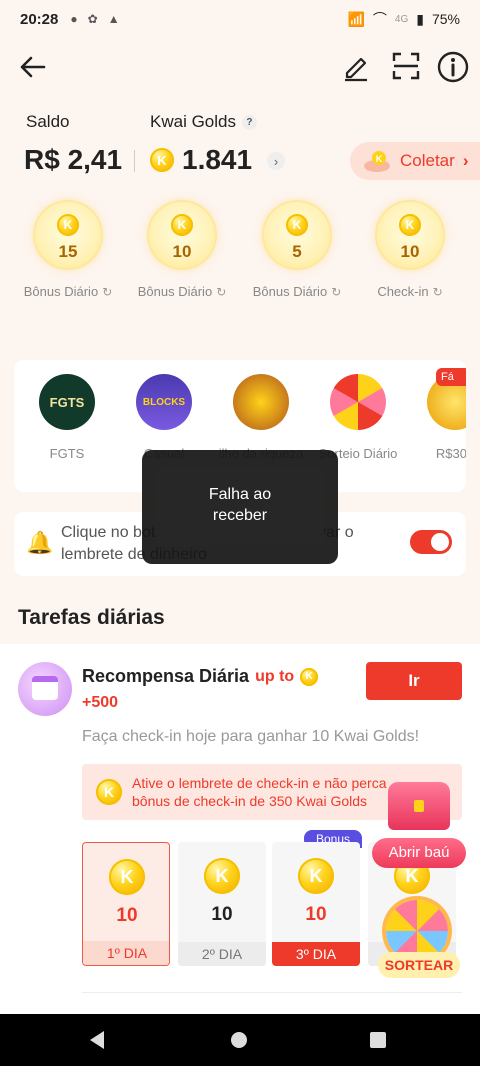 This screenshot has width=480, height=1066. I want to click on fgts-icon: FGTS, so click(67, 402).